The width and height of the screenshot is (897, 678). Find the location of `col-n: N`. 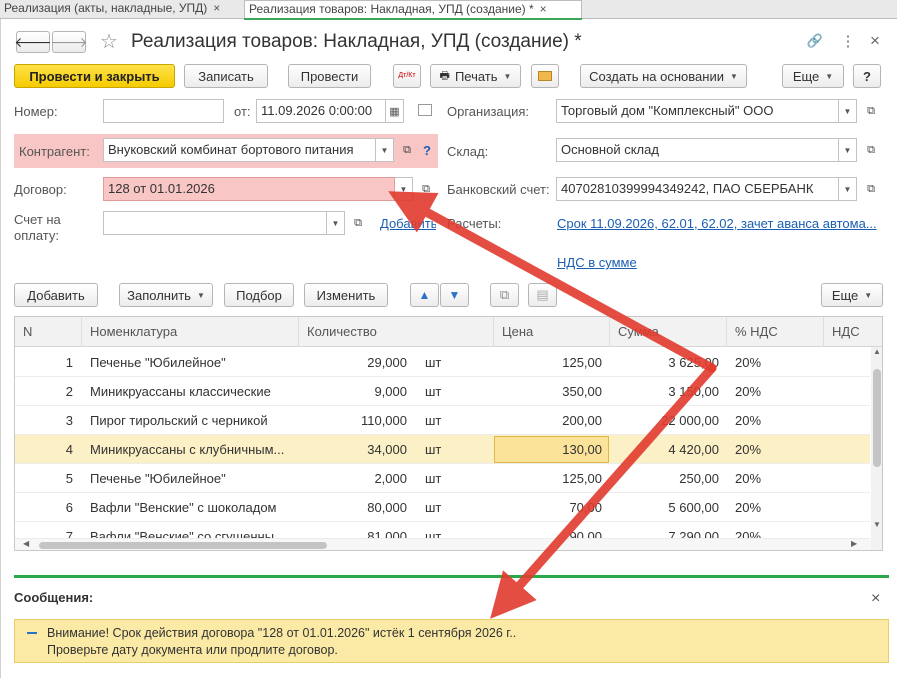

col-n: N is located at coordinates (48, 332).